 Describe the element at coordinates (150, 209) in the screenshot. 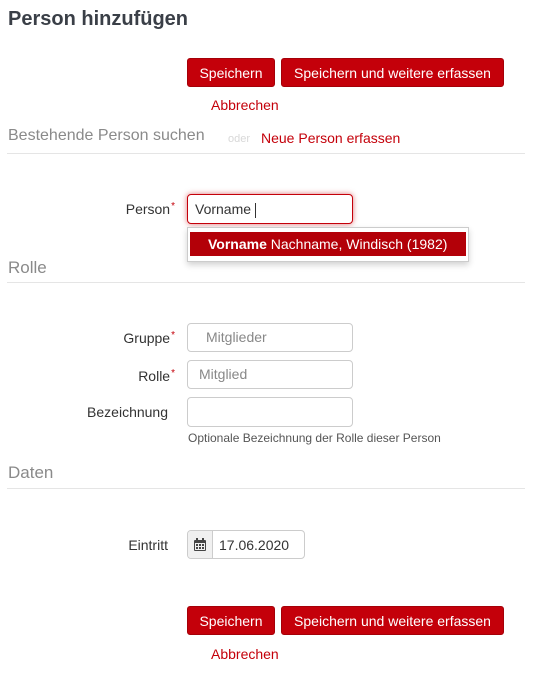

I see `person-label: Person*` at that location.